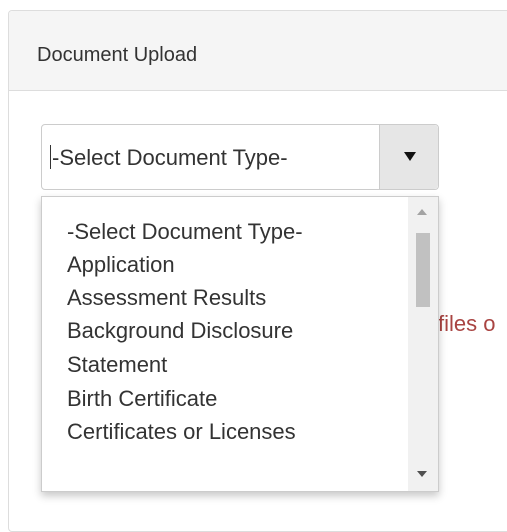 Image resolution: width=507 pixels, height=532 pixels. What do you see at coordinates (258, 51) in the screenshot?
I see `panel-heading: Document Upload` at bounding box center [258, 51].